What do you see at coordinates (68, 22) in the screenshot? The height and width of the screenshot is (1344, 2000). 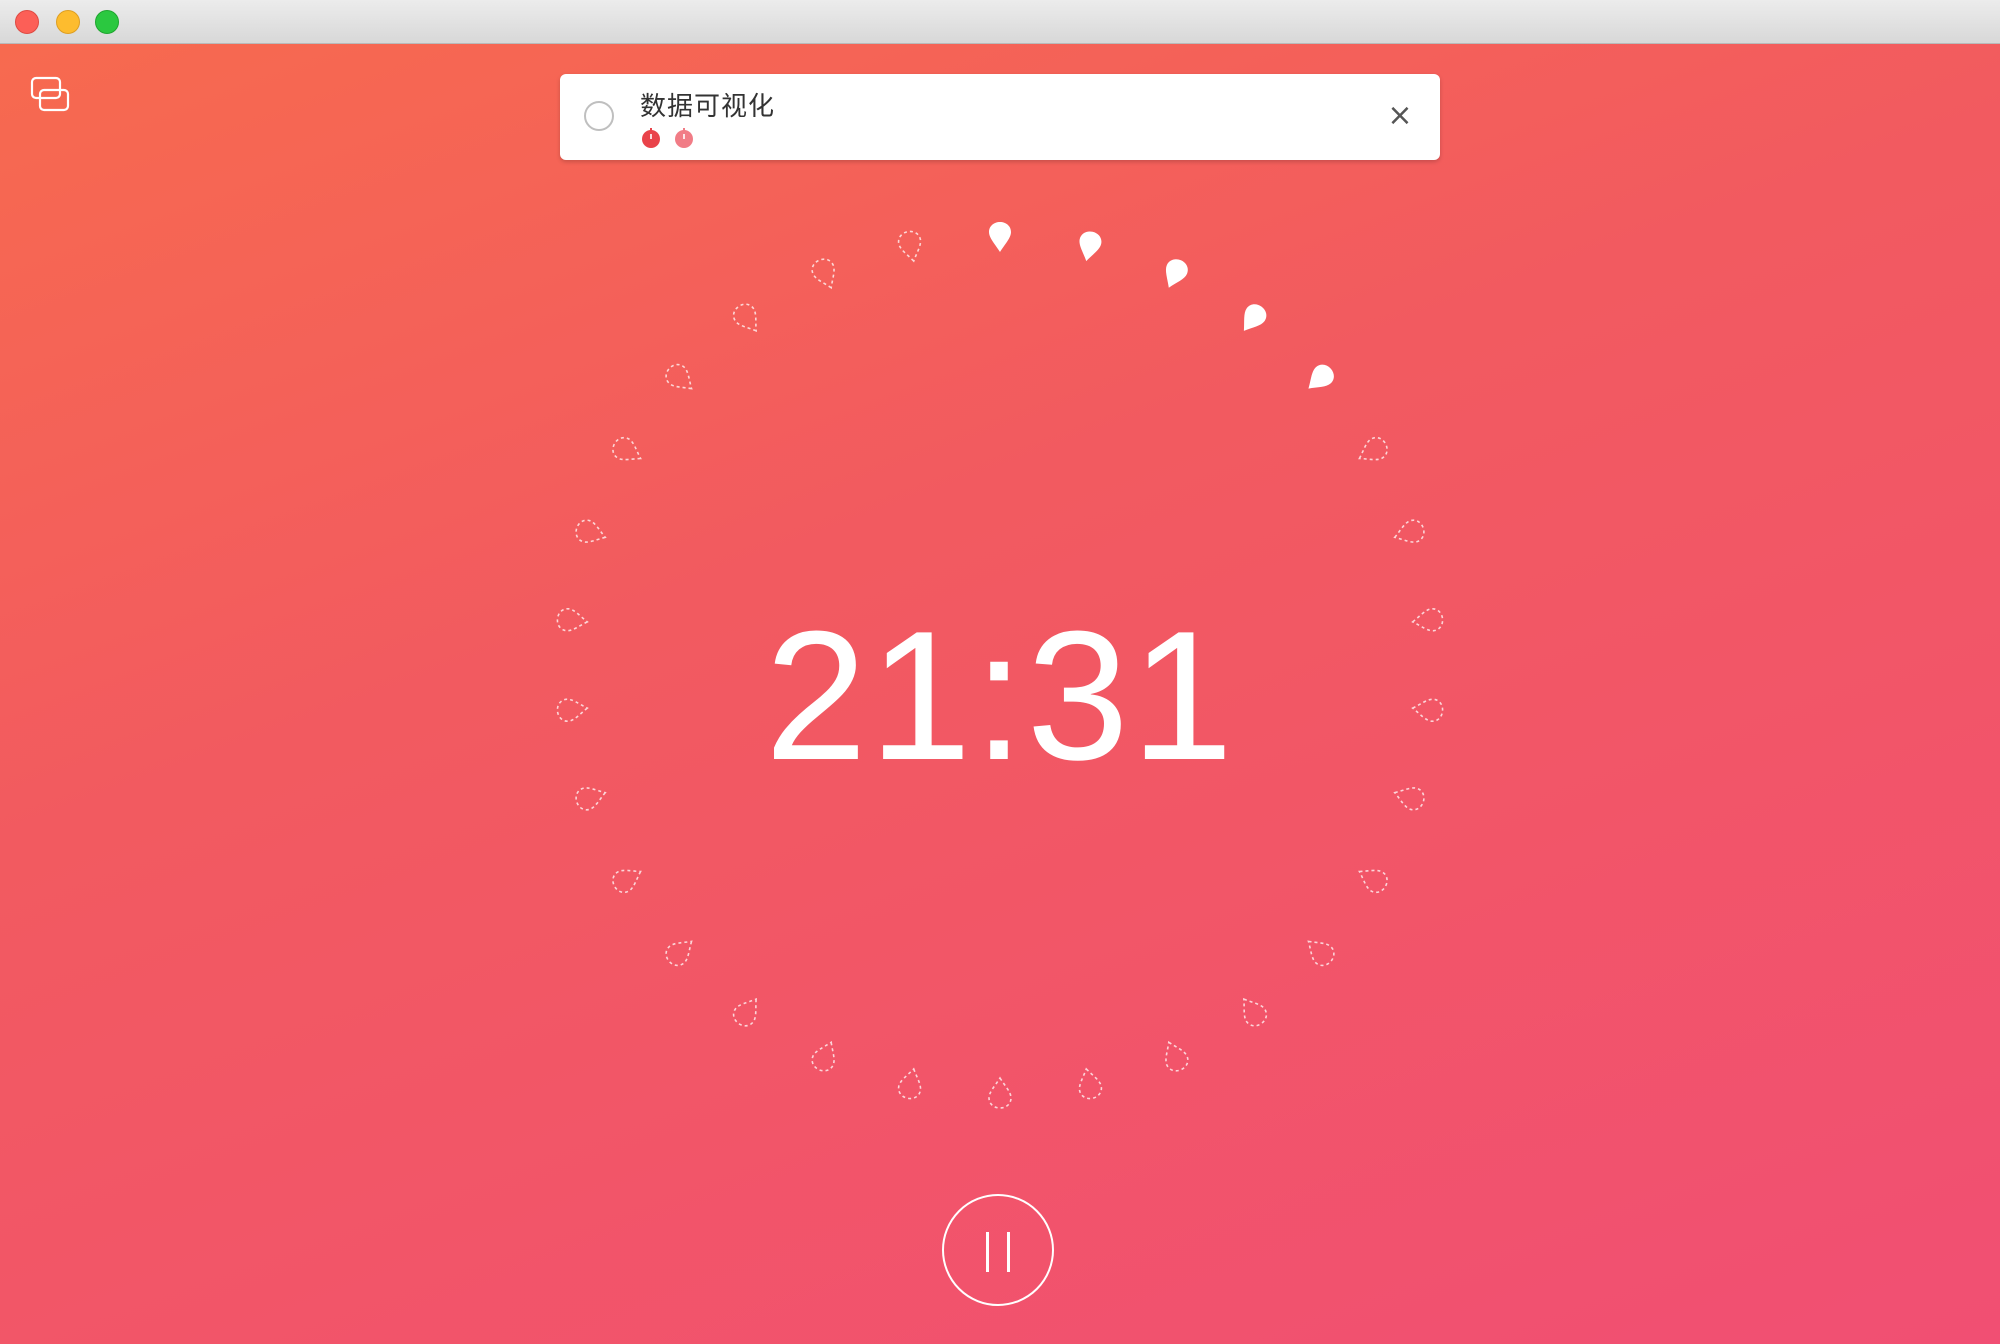 I see `window-minimize-button` at bounding box center [68, 22].